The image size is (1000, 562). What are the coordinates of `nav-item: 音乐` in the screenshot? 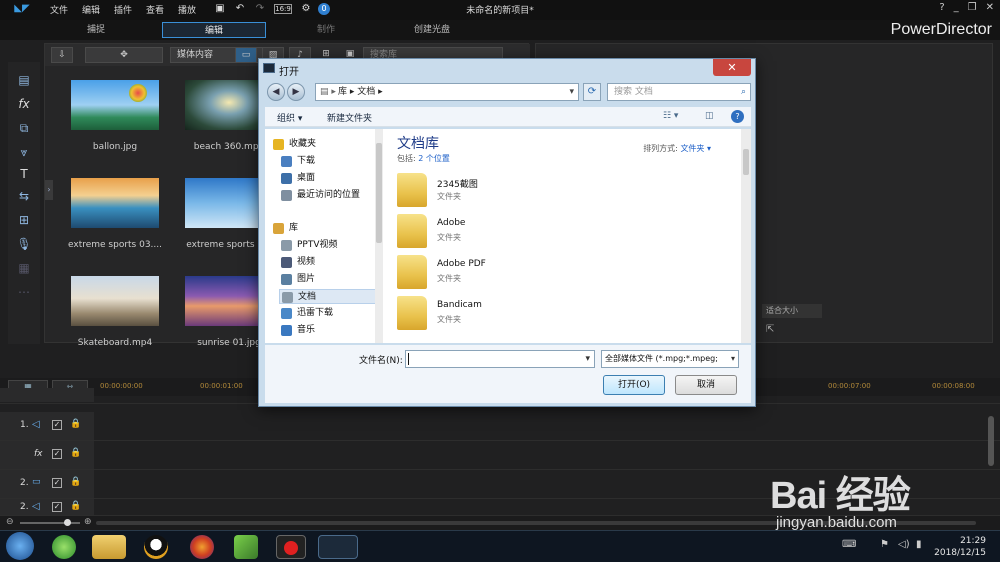 It's located at (329, 330).